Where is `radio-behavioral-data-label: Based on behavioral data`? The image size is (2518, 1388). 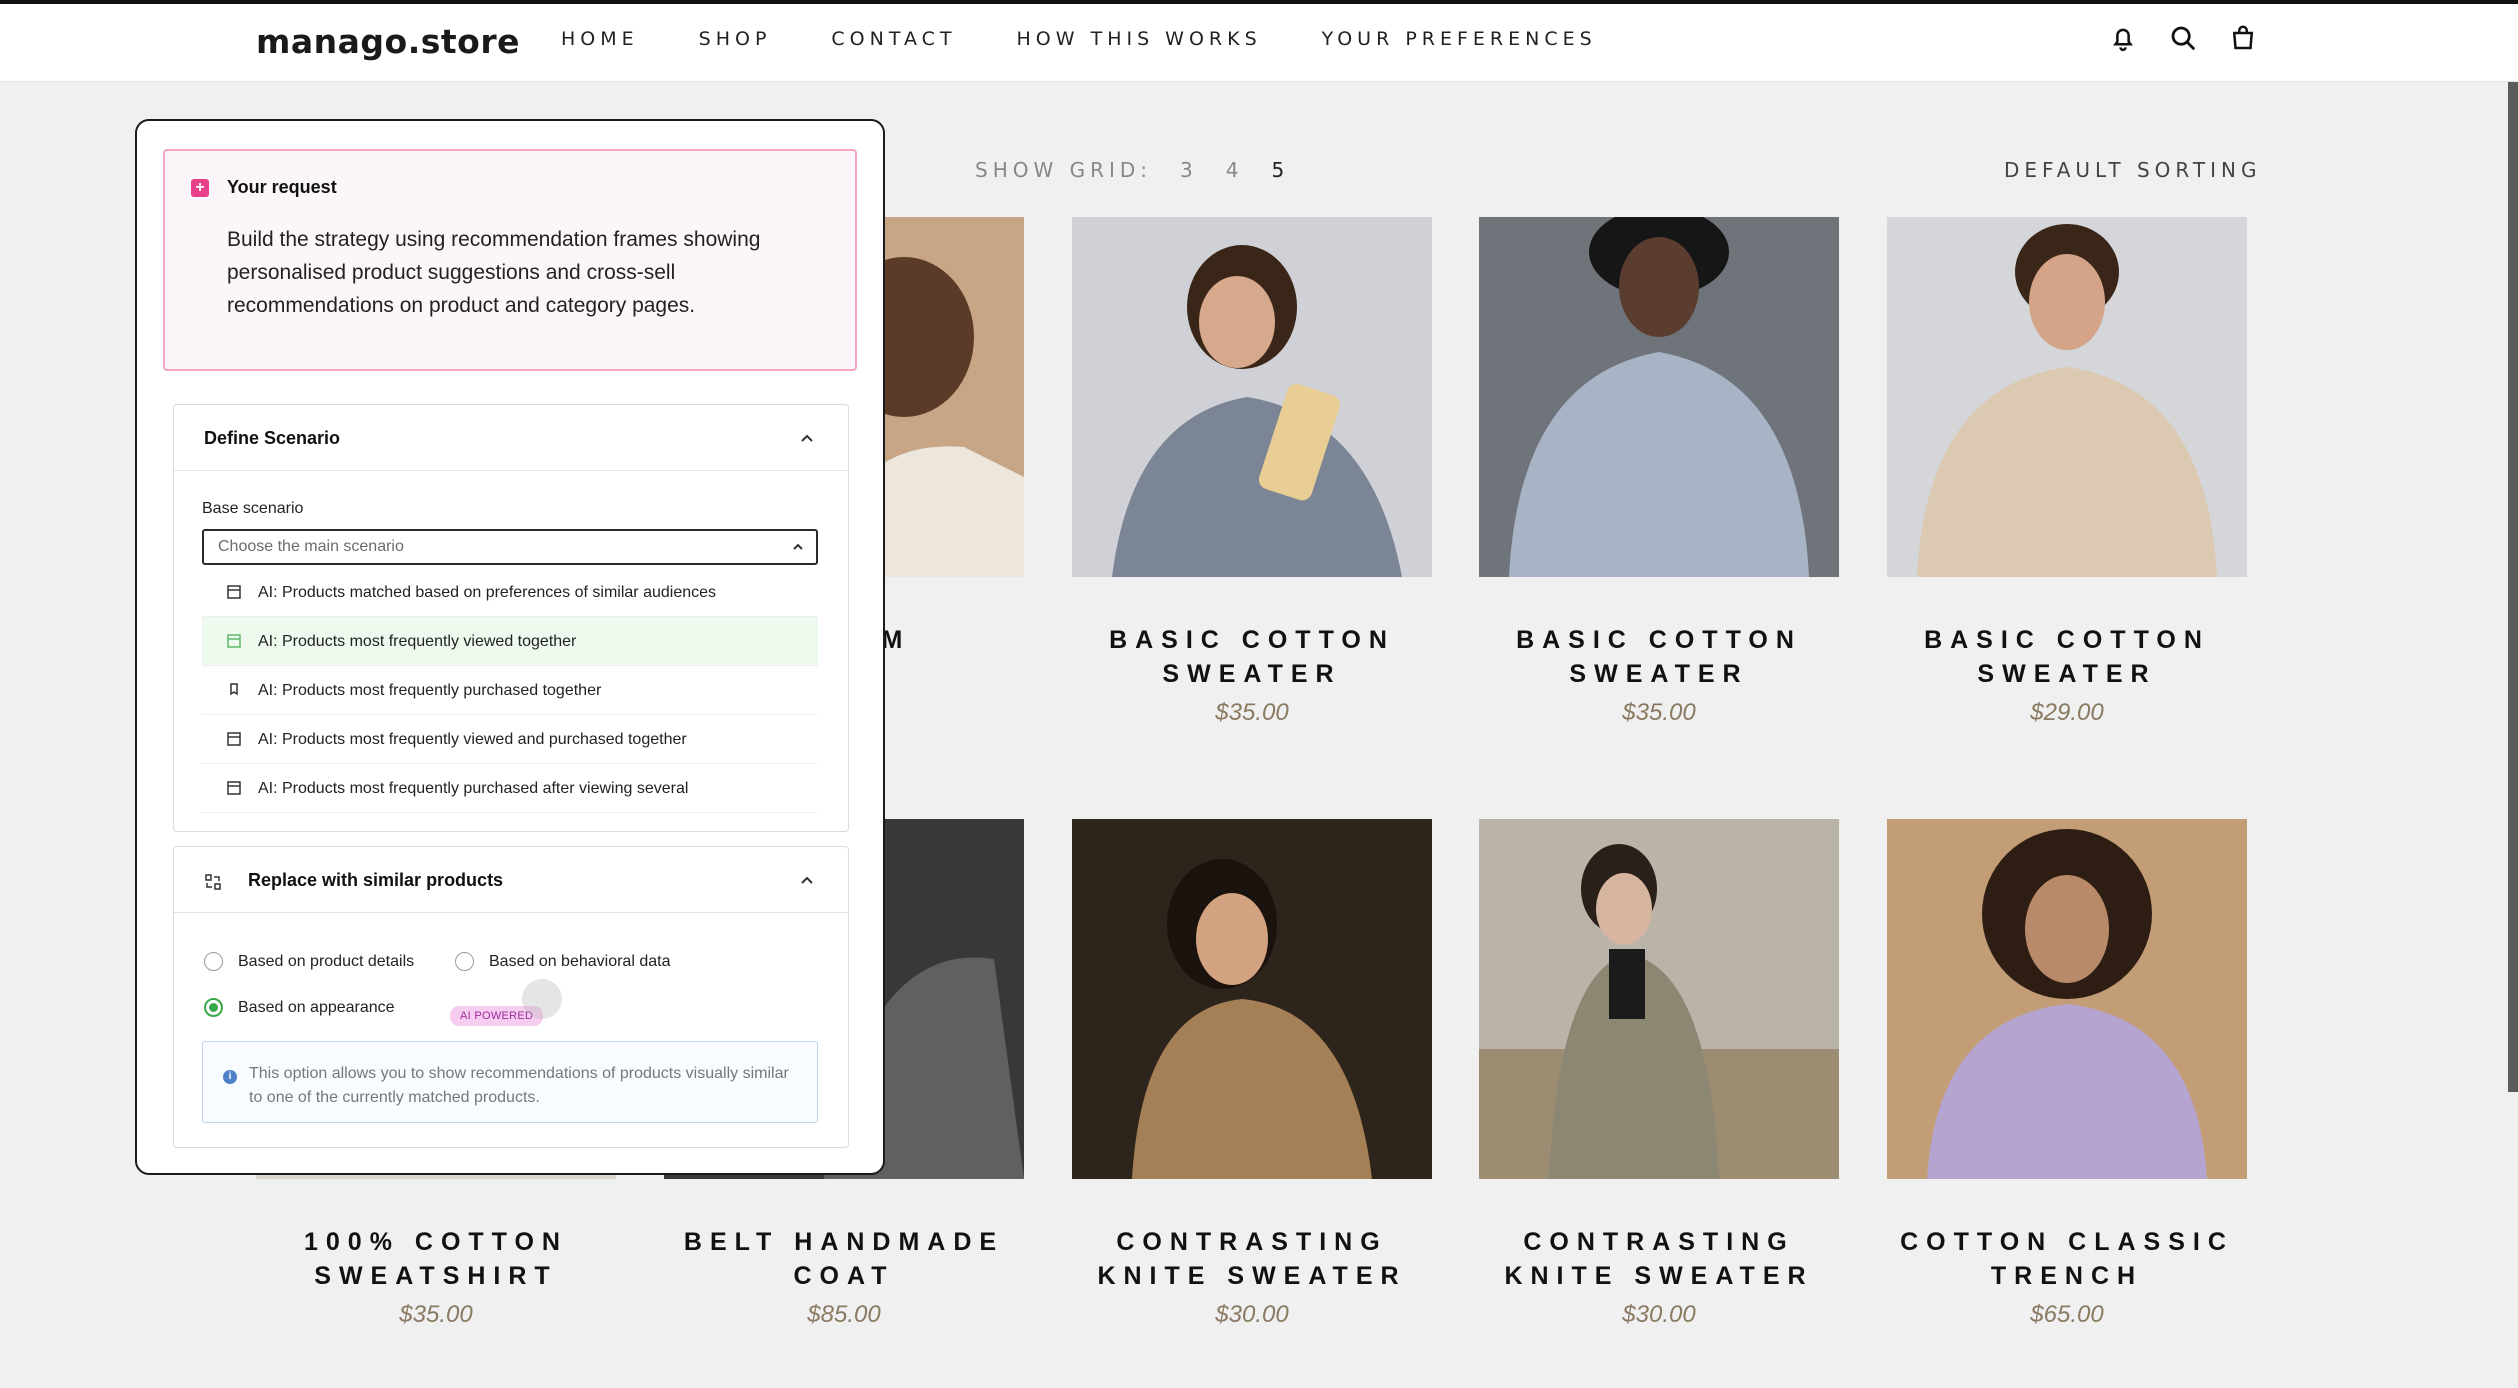 radio-behavioral-data-label: Based on behavioral data is located at coordinates (580, 961).